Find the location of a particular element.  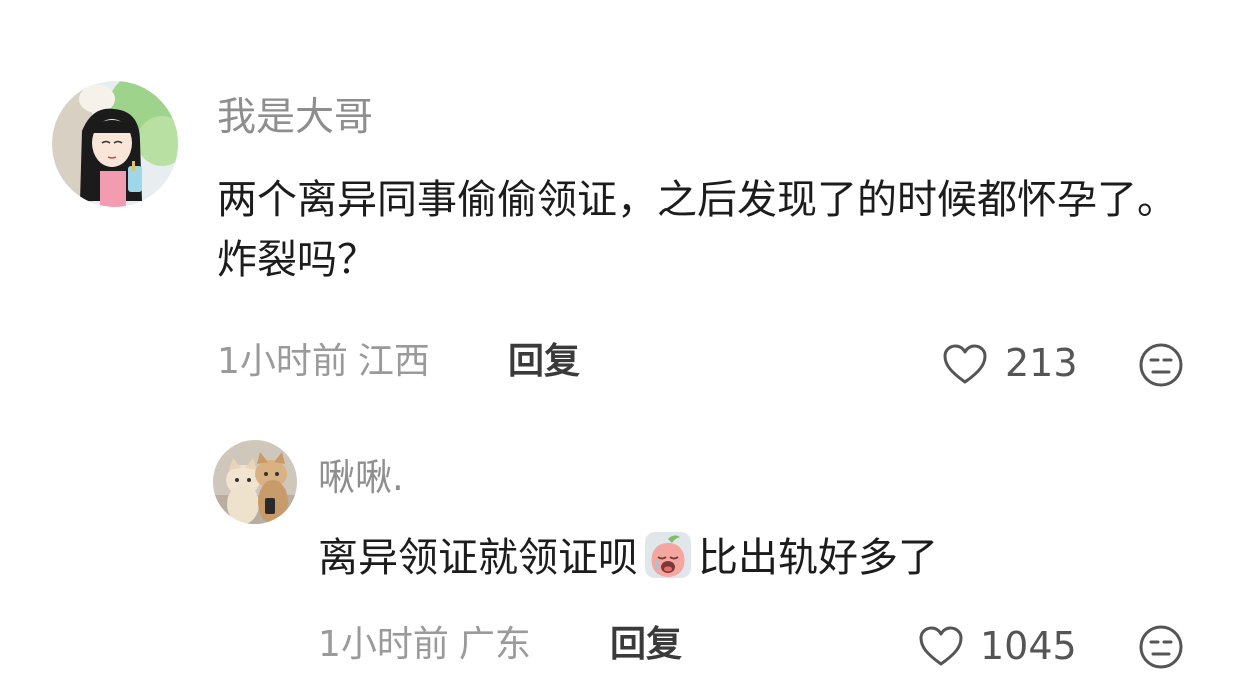

comment-text: 两个离异同事偷偷领证，之后发现了的时候都怀孕了。炸裂吗？ is located at coordinates (697, 230).